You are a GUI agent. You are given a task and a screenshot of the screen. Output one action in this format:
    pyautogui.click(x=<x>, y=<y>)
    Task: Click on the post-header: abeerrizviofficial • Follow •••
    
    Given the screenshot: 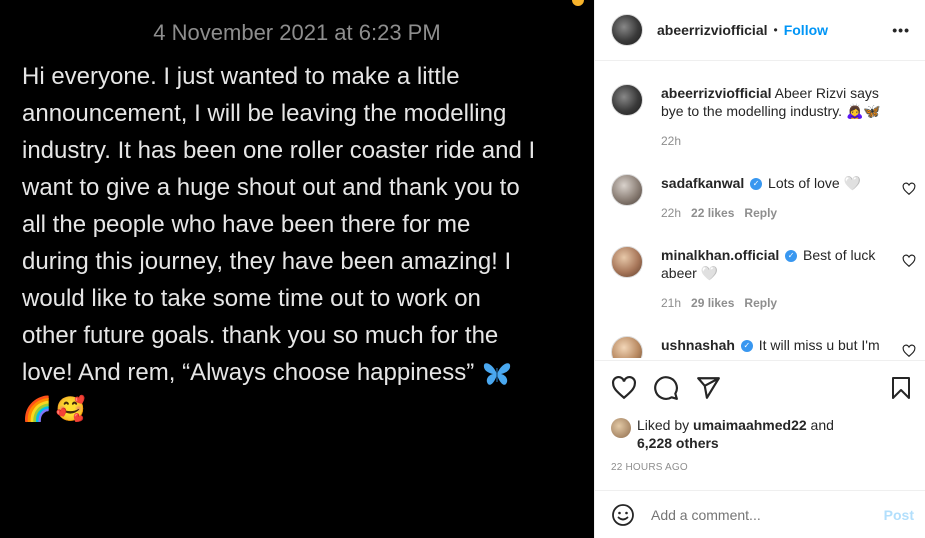 What is the action you would take?
    pyautogui.click(x=760, y=30)
    